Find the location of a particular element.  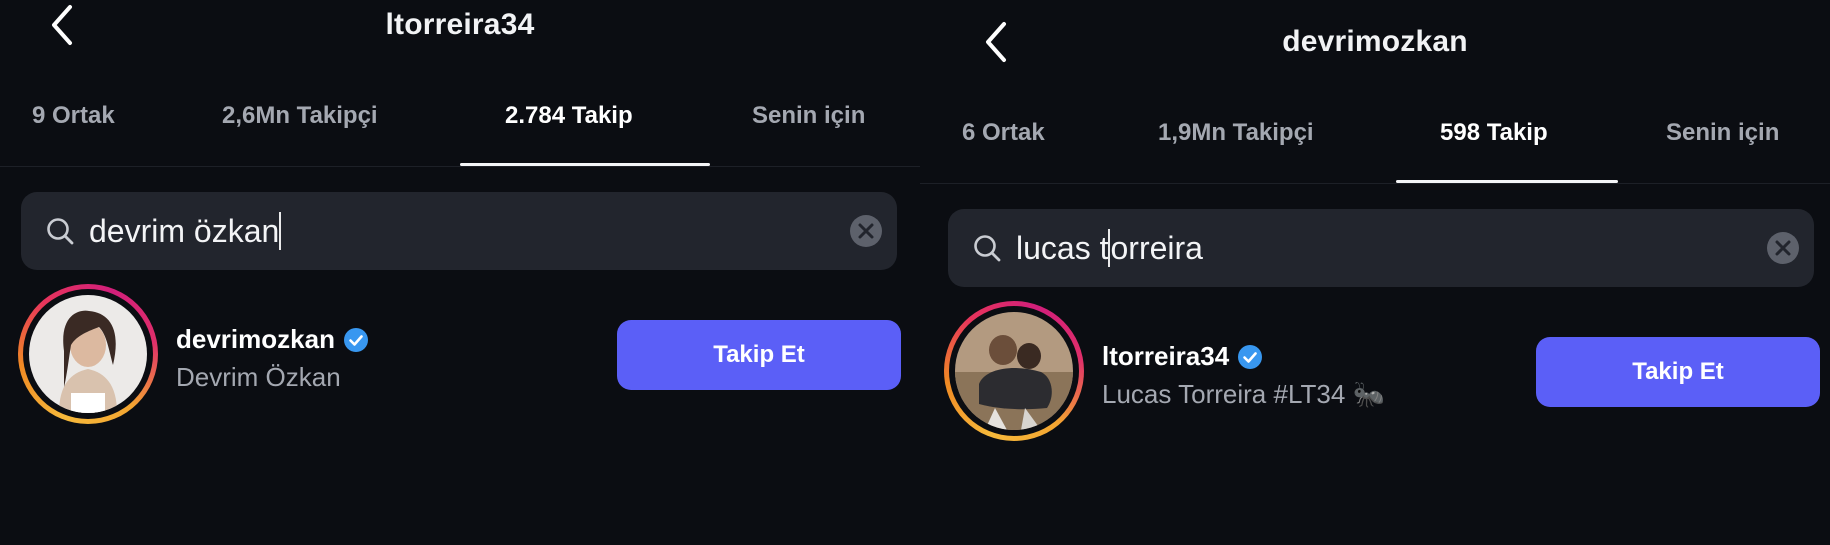

header: ltorreira34 is located at coordinates (460, 30).